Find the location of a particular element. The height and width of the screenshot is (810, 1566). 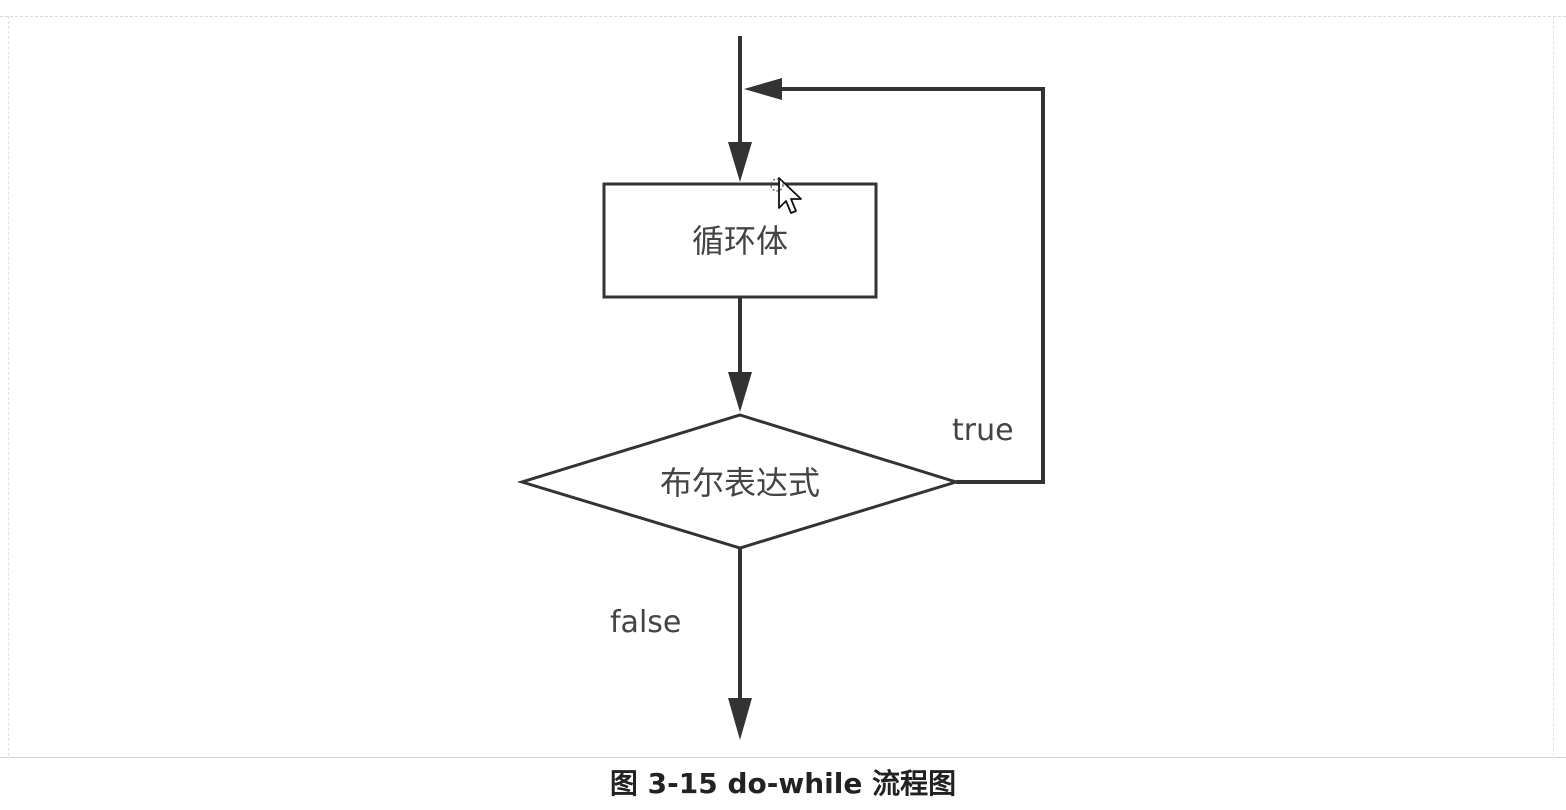

entry-arrow-head is located at coordinates (740, 162).